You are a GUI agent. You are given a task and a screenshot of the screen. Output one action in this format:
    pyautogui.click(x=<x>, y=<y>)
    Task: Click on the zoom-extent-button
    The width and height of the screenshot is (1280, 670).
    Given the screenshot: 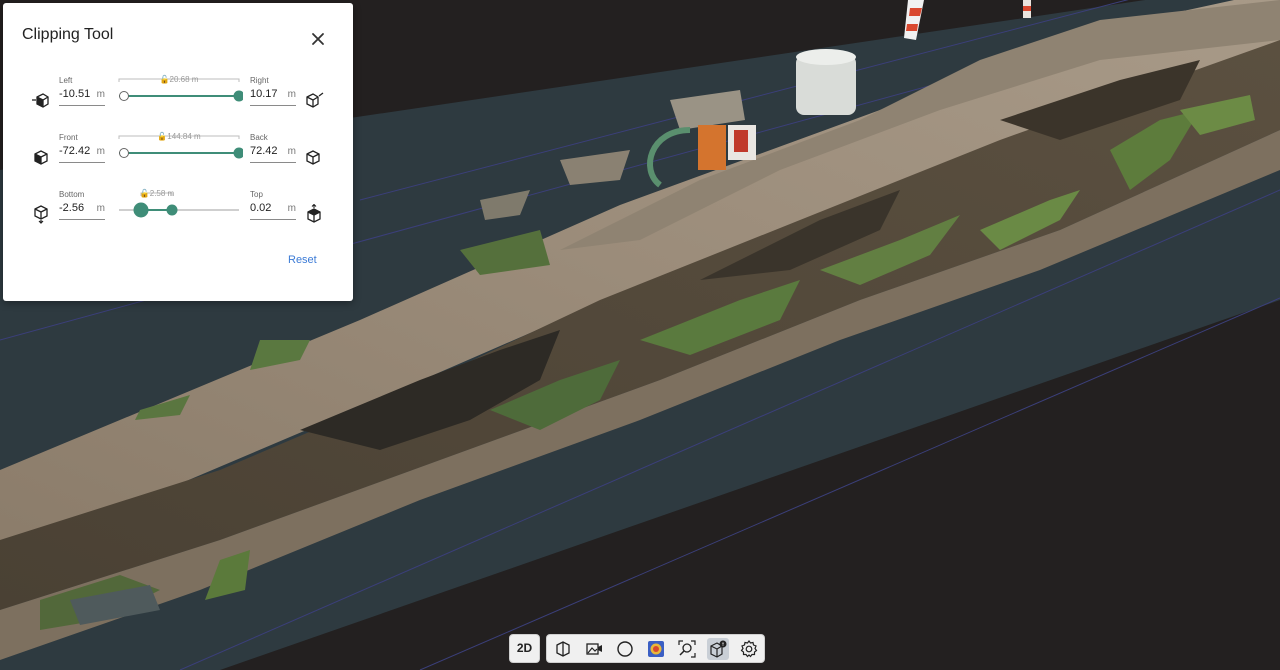 What is the action you would take?
    pyautogui.click(x=687, y=649)
    